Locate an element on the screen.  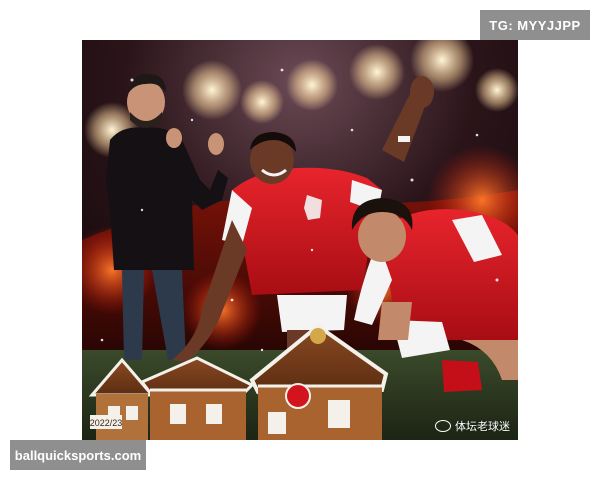
photo-watermark-text: 体坛老球迷 is located at coordinates (482, 426).